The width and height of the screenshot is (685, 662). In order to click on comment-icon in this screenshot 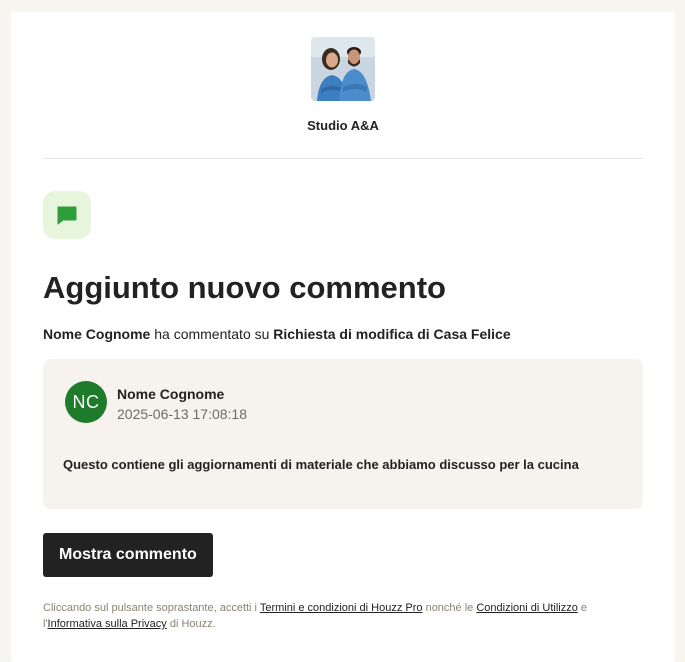, I will do `click(67, 215)`.